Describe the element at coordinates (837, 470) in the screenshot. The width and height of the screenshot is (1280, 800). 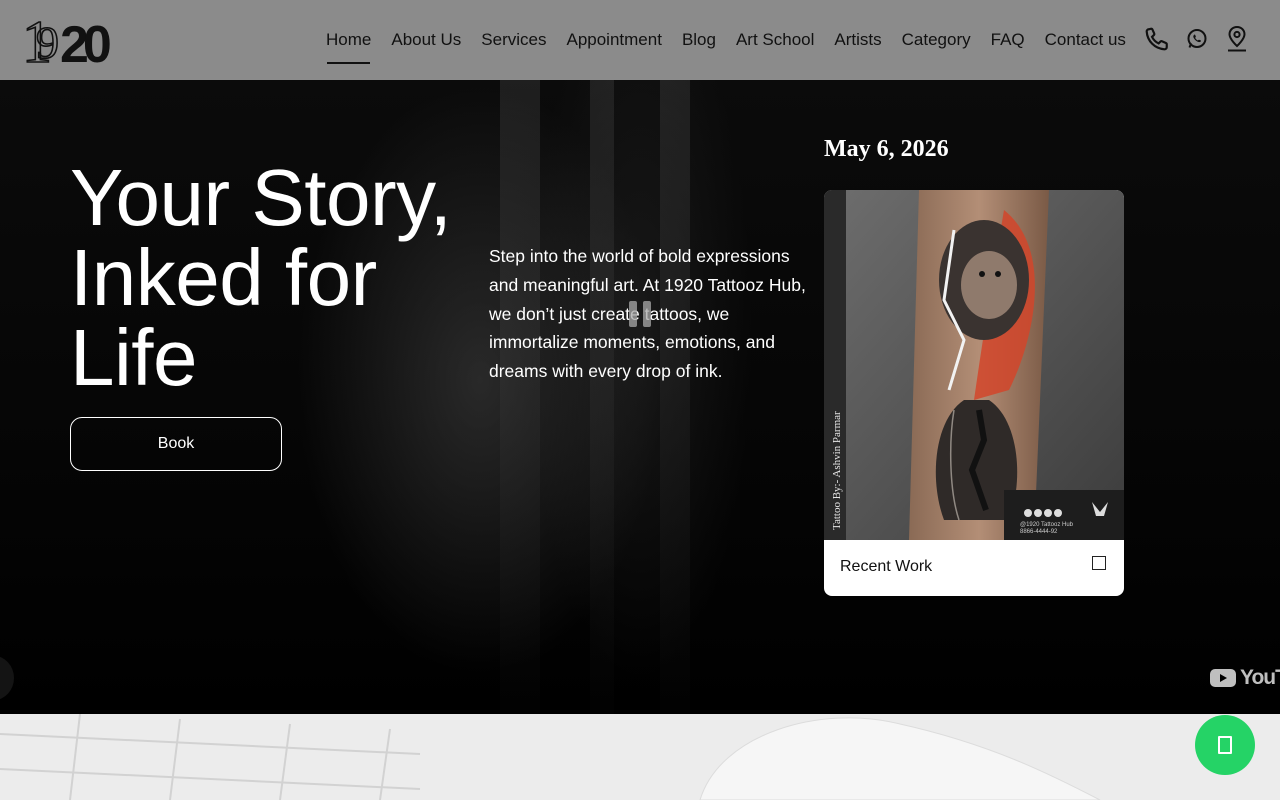
I see `image-caption: Tattoo By:- Ashvin Parmar` at that location.